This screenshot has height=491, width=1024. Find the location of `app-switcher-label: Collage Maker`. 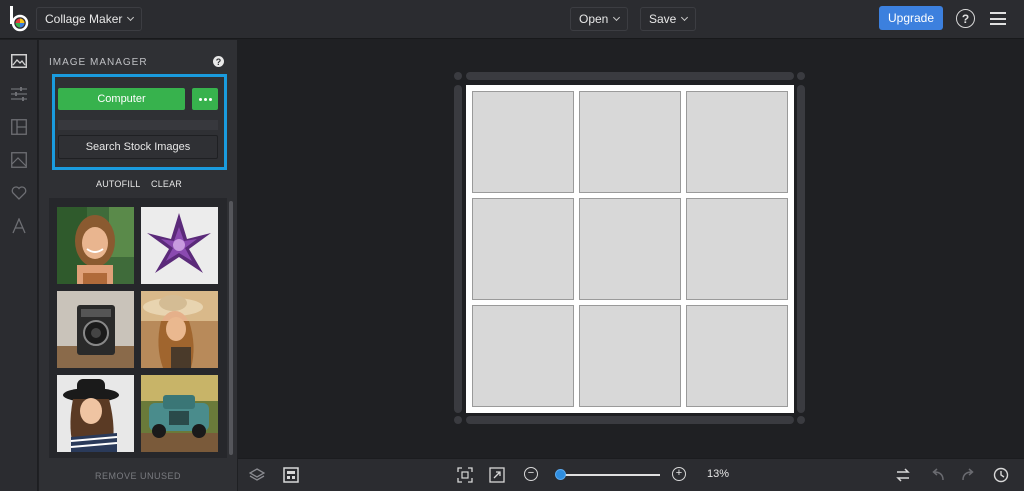

app-switcher-label: Collage Maker is located at coordinates (84, 19).